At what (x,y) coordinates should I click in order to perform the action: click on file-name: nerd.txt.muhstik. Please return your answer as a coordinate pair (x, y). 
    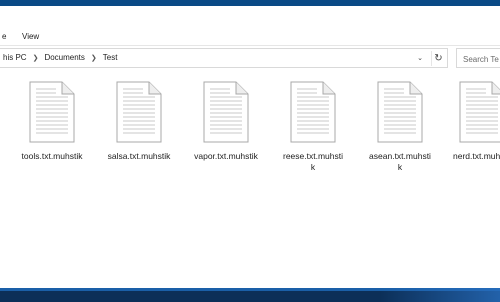
    Looking at the image, I should click on (476, 156).